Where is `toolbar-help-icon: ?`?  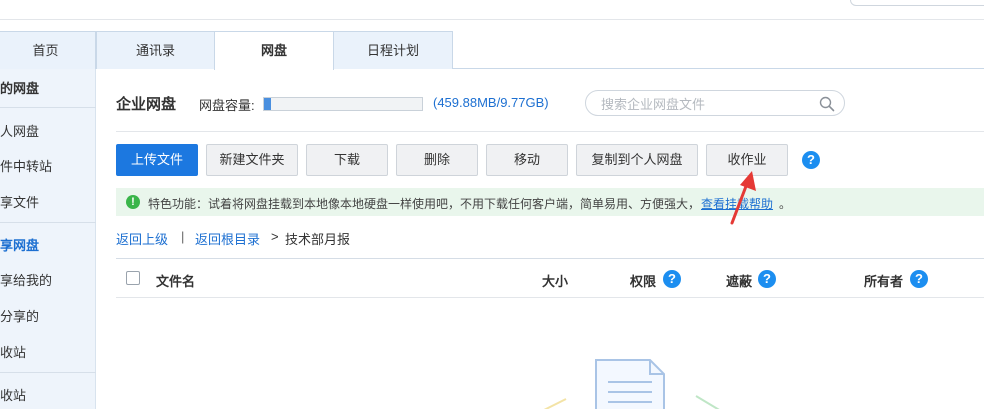
toolbar-help-icon: ? is located at coordinates (811, 160).